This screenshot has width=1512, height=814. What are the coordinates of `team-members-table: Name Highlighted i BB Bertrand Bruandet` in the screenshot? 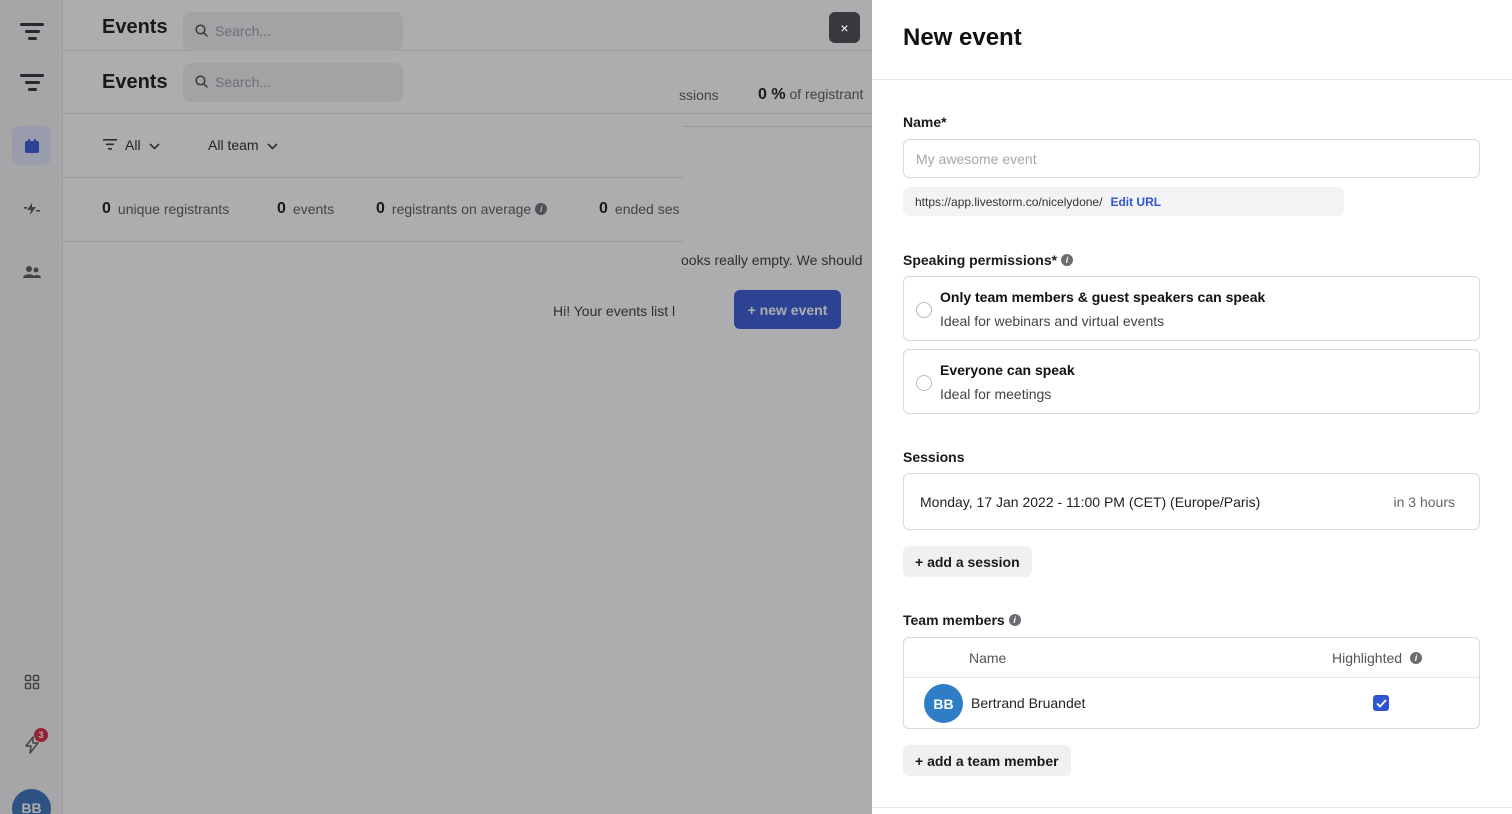 It's located at (1191, 683).